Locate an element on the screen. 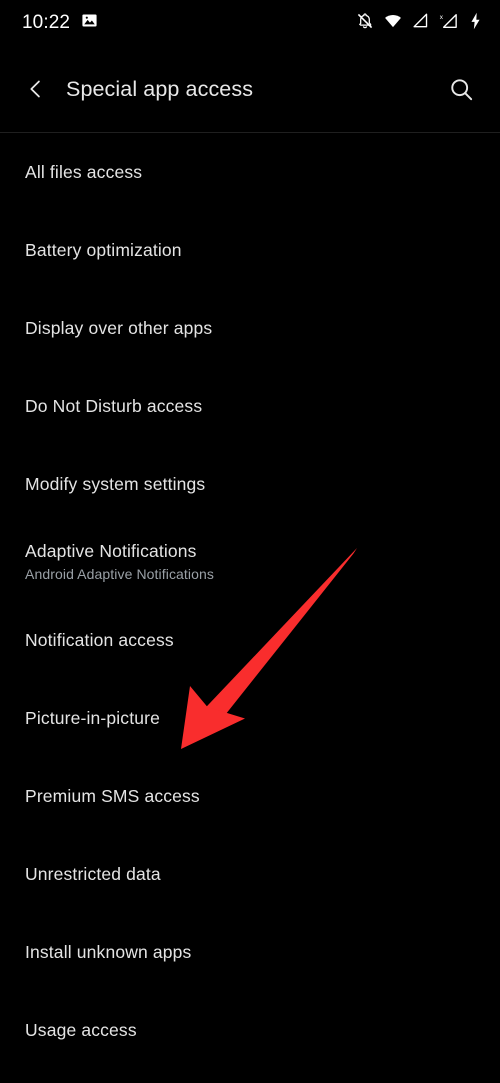 This screenshot has width=500, height=1083. chevron-left-icon is located at coordinates (35, 89).